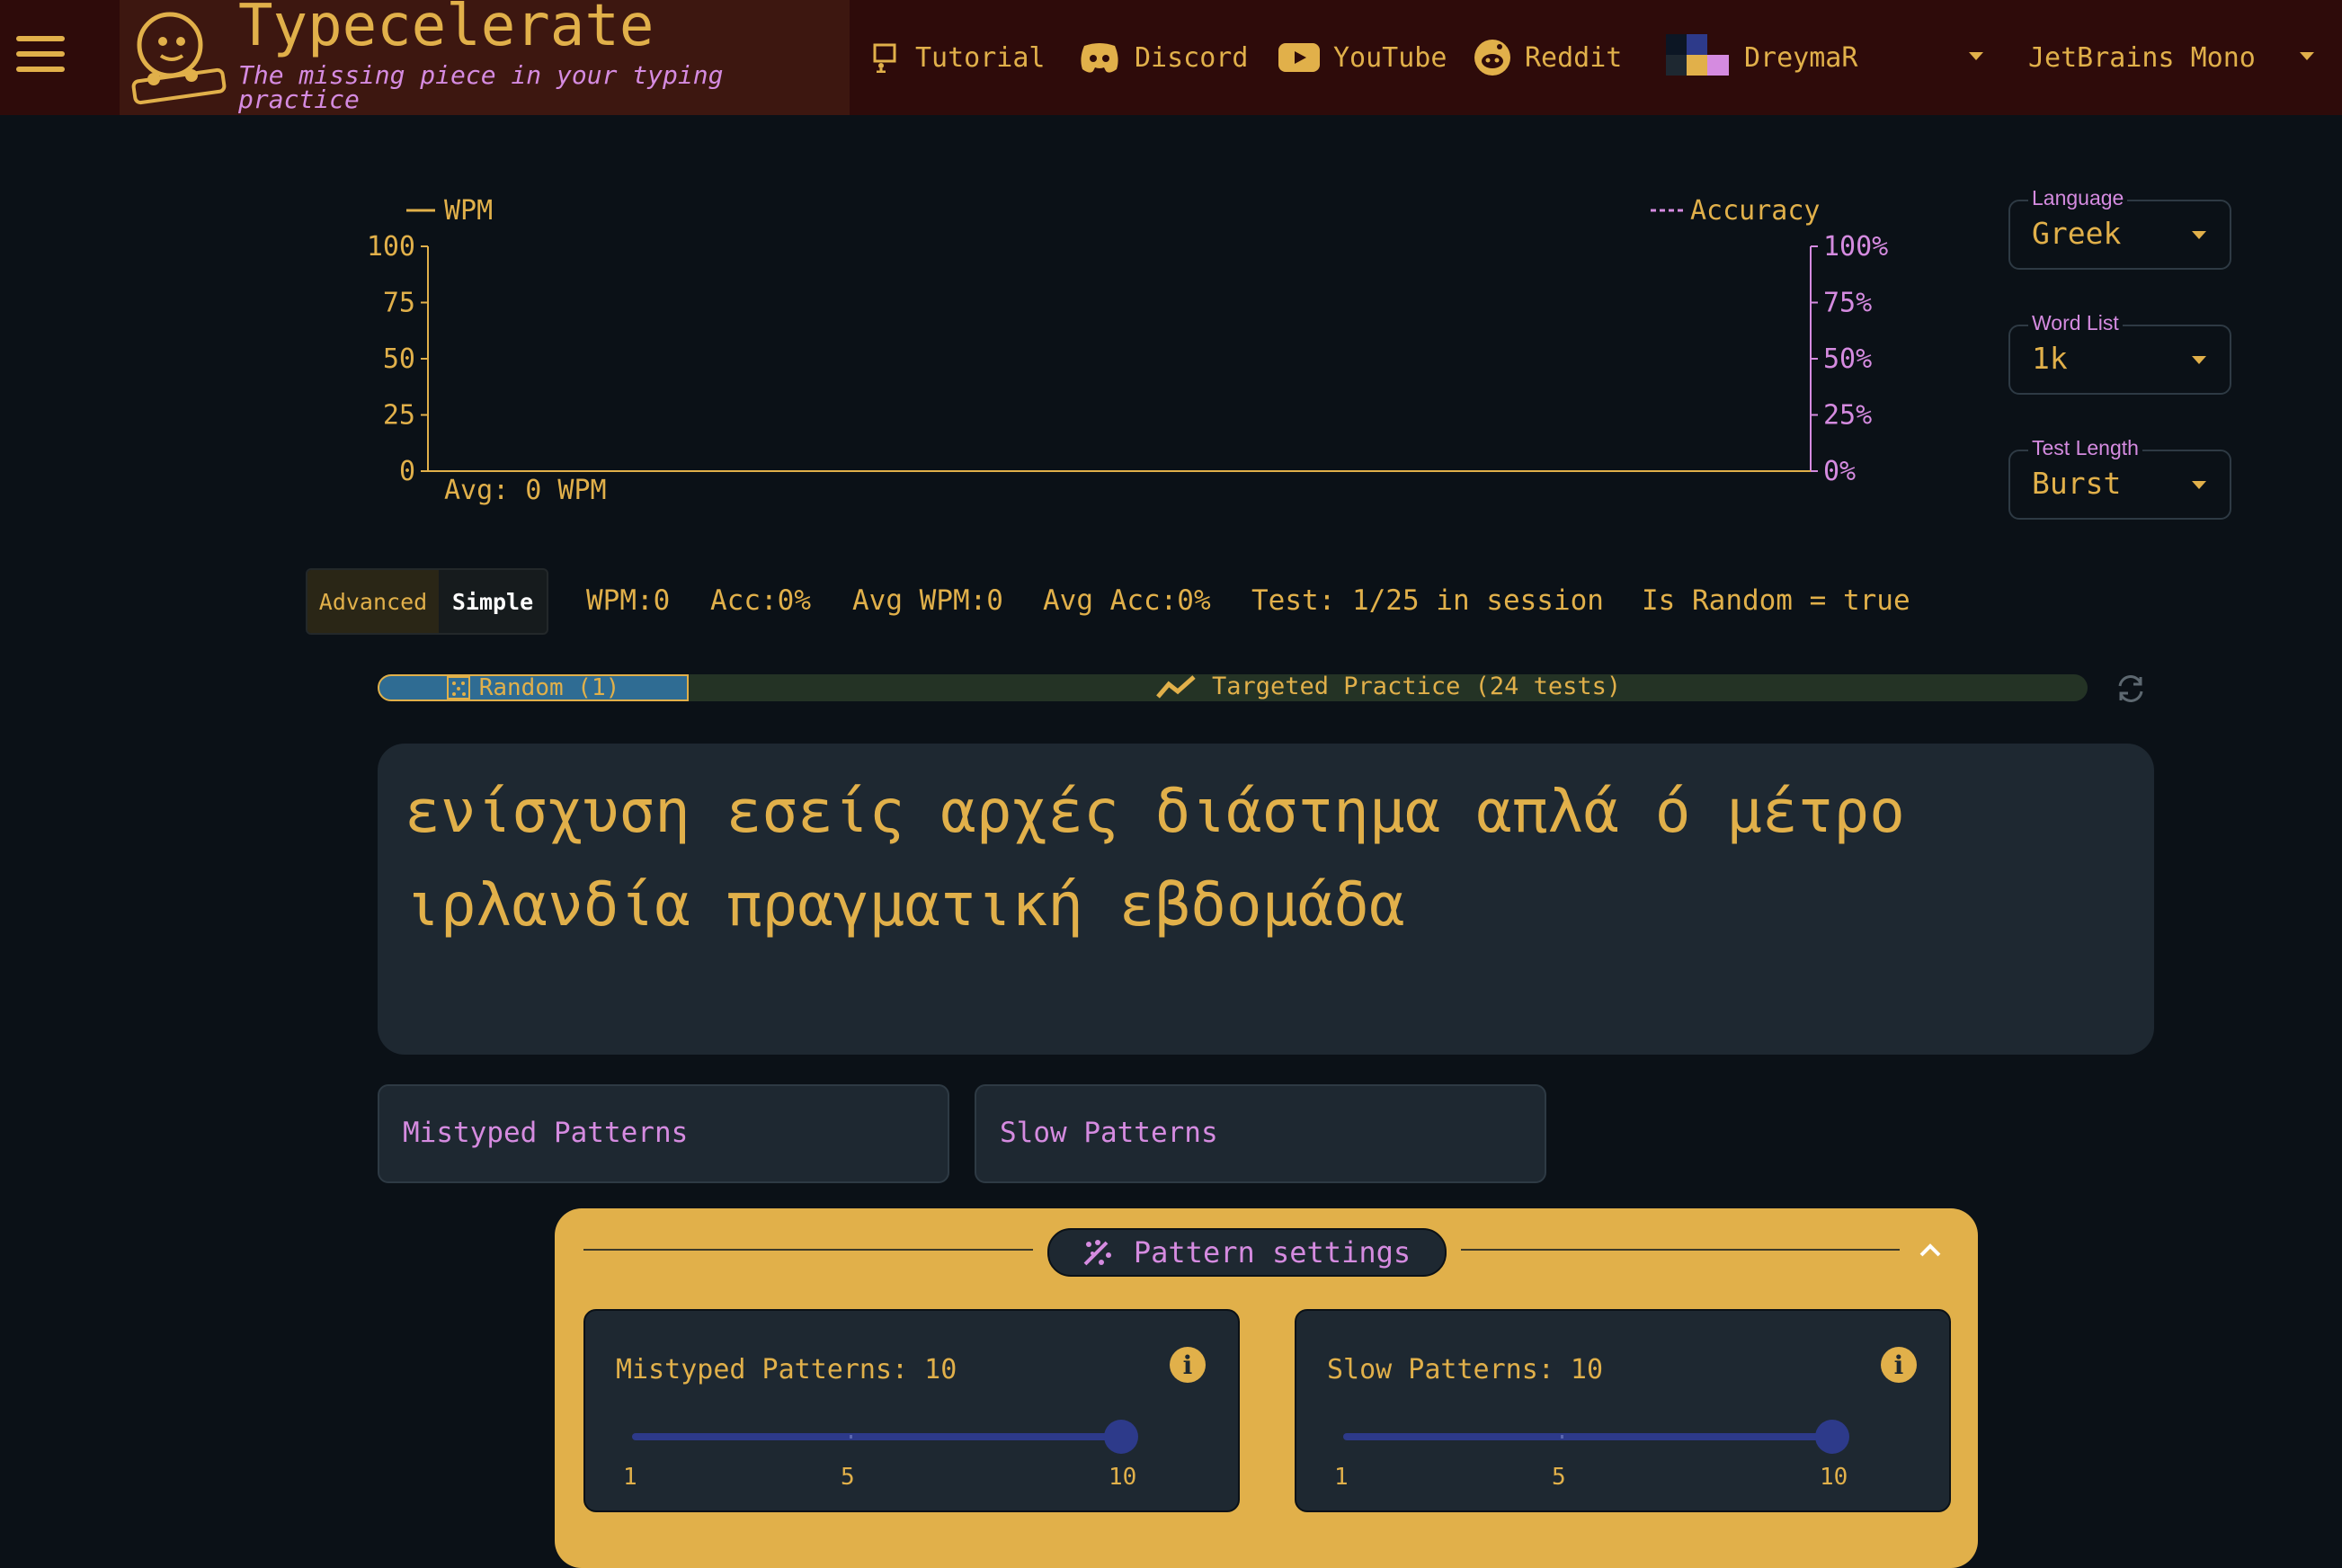  What do you see at coordinates (1623, 1411) in the screenshot?
I see `slow-patterns-setting: Slow Patterns: 10 i 1 5 10` at bounding box center [1623, 1411].